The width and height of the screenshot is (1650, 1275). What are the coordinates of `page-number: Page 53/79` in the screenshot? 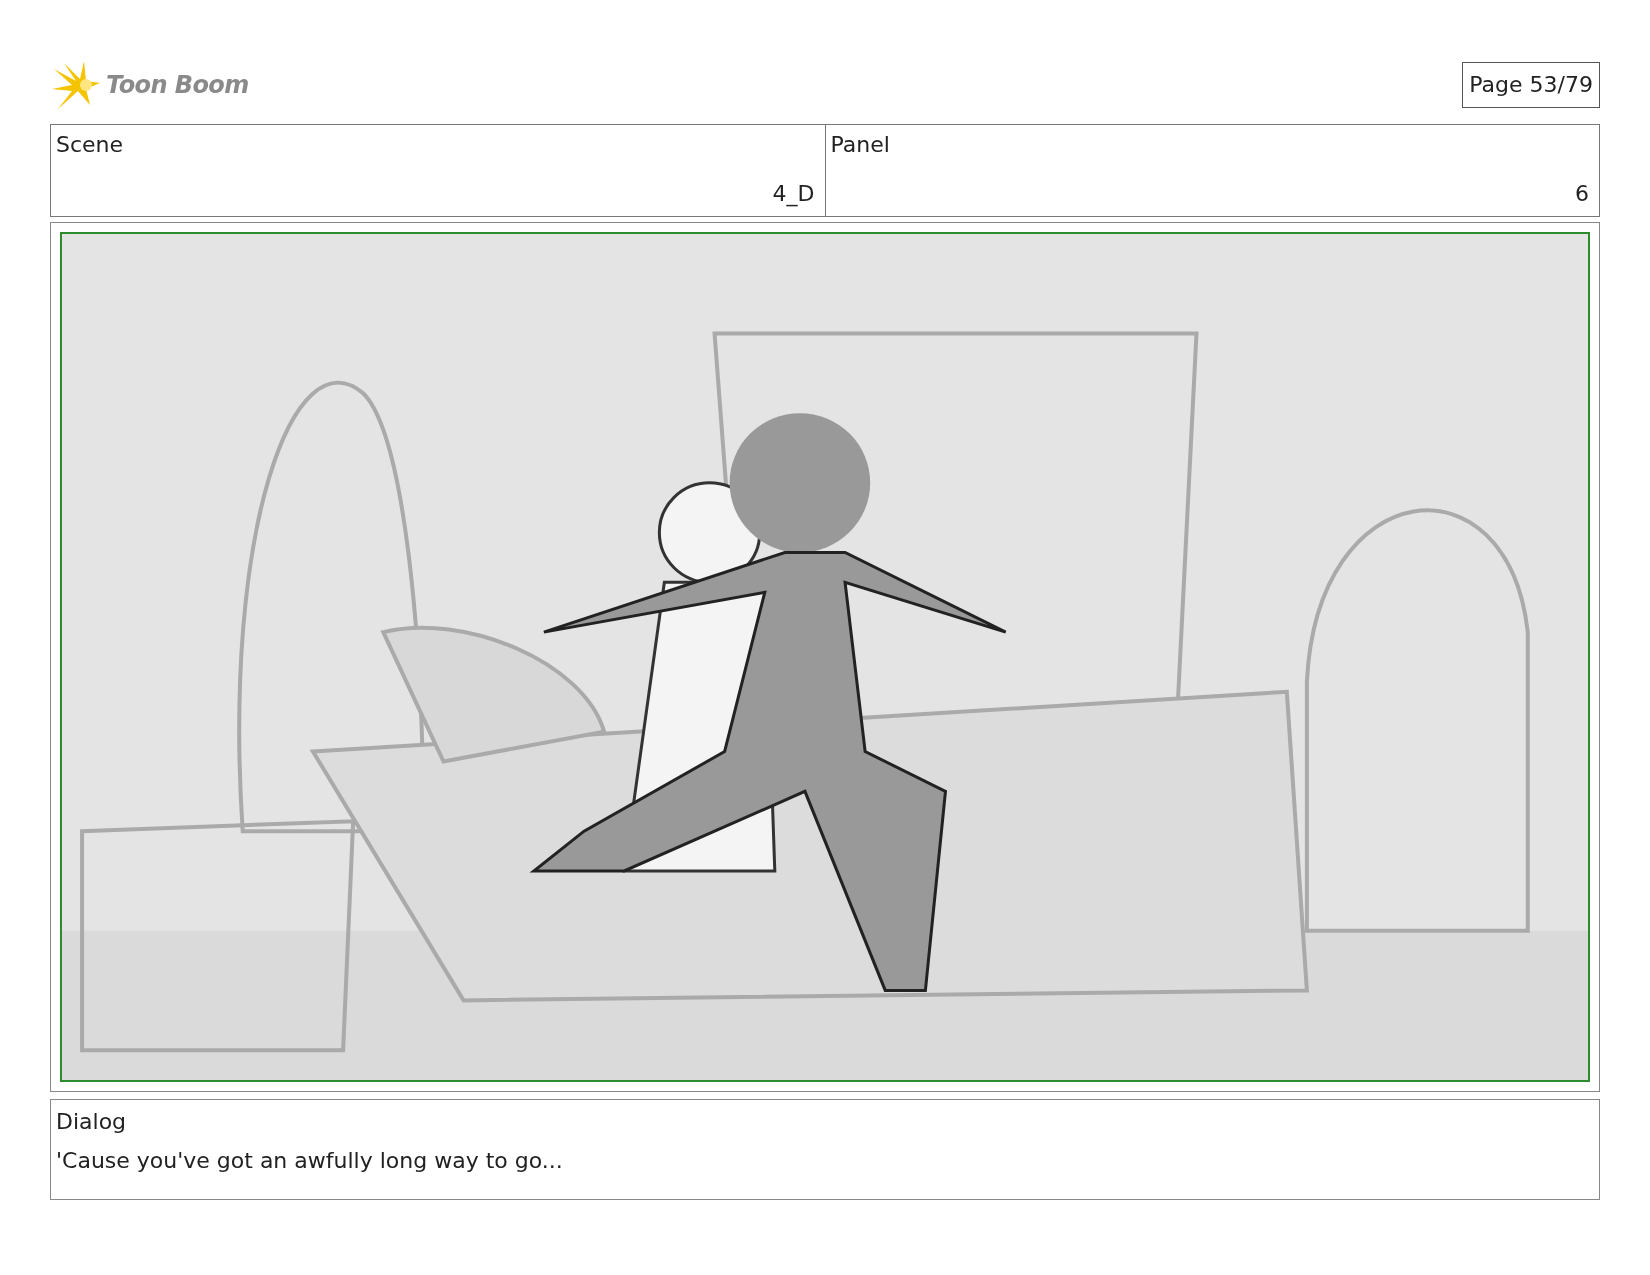 It's located at (1531, 85).